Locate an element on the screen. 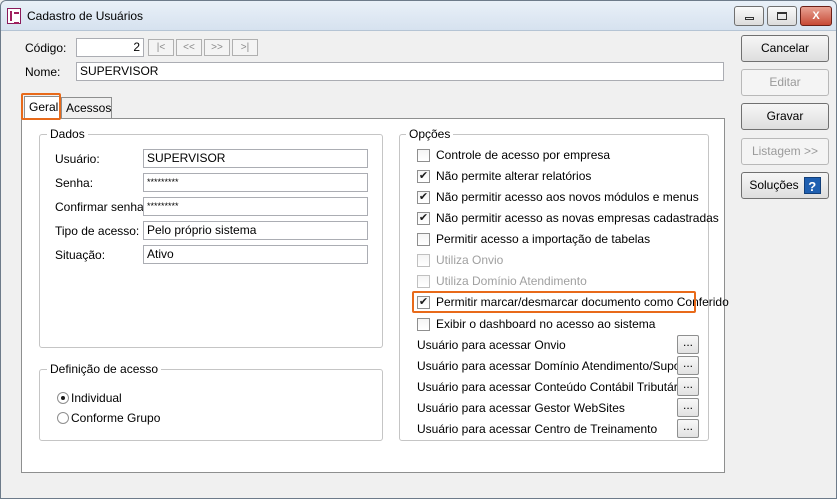 The height and width of the screenshot is (499, 837). close-button: X is located at coordinates (816, 16).